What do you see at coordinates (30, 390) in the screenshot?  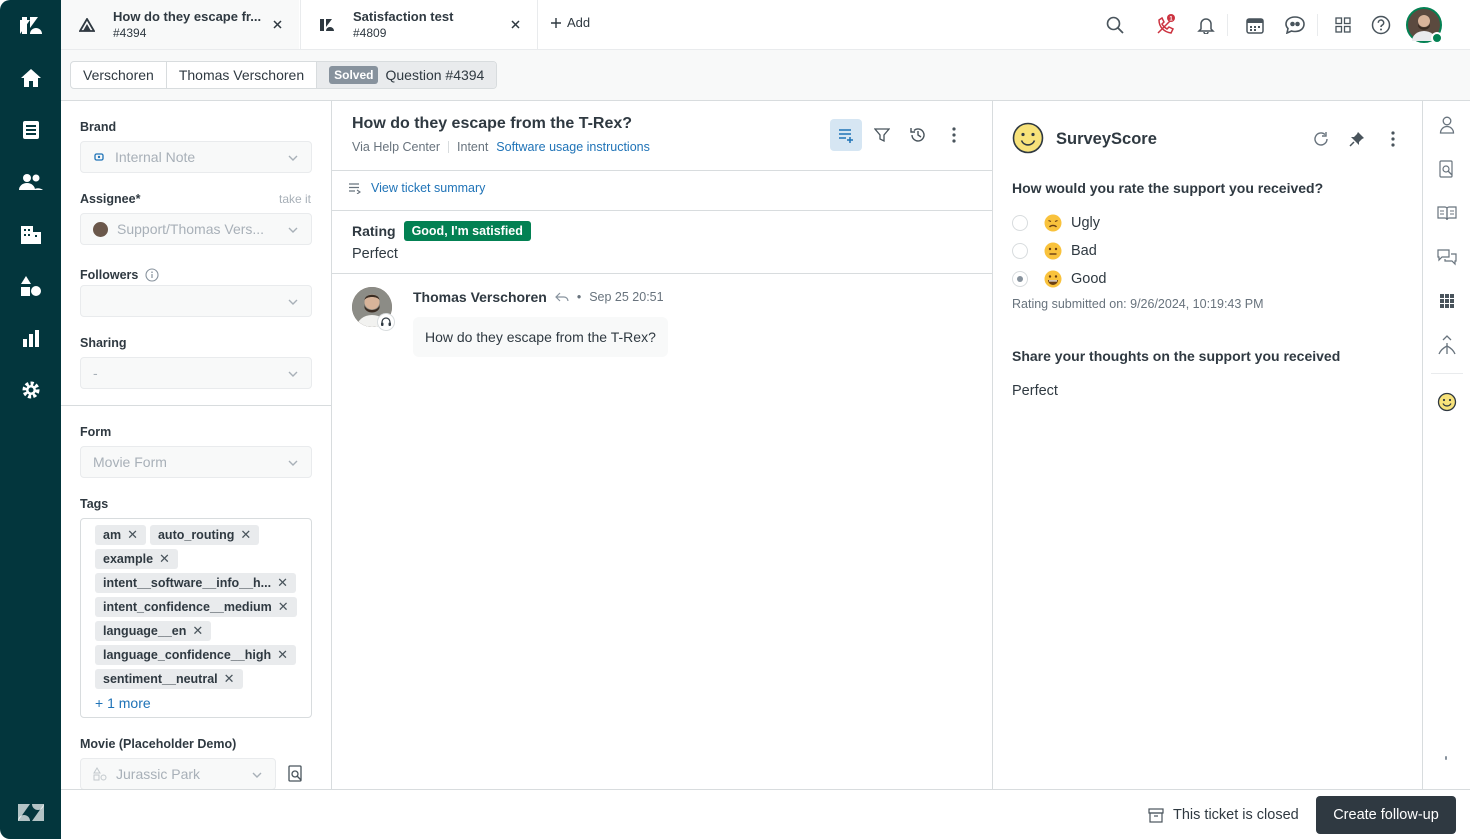 I see `settings-gear-icon` at bounding box center [30, 390].